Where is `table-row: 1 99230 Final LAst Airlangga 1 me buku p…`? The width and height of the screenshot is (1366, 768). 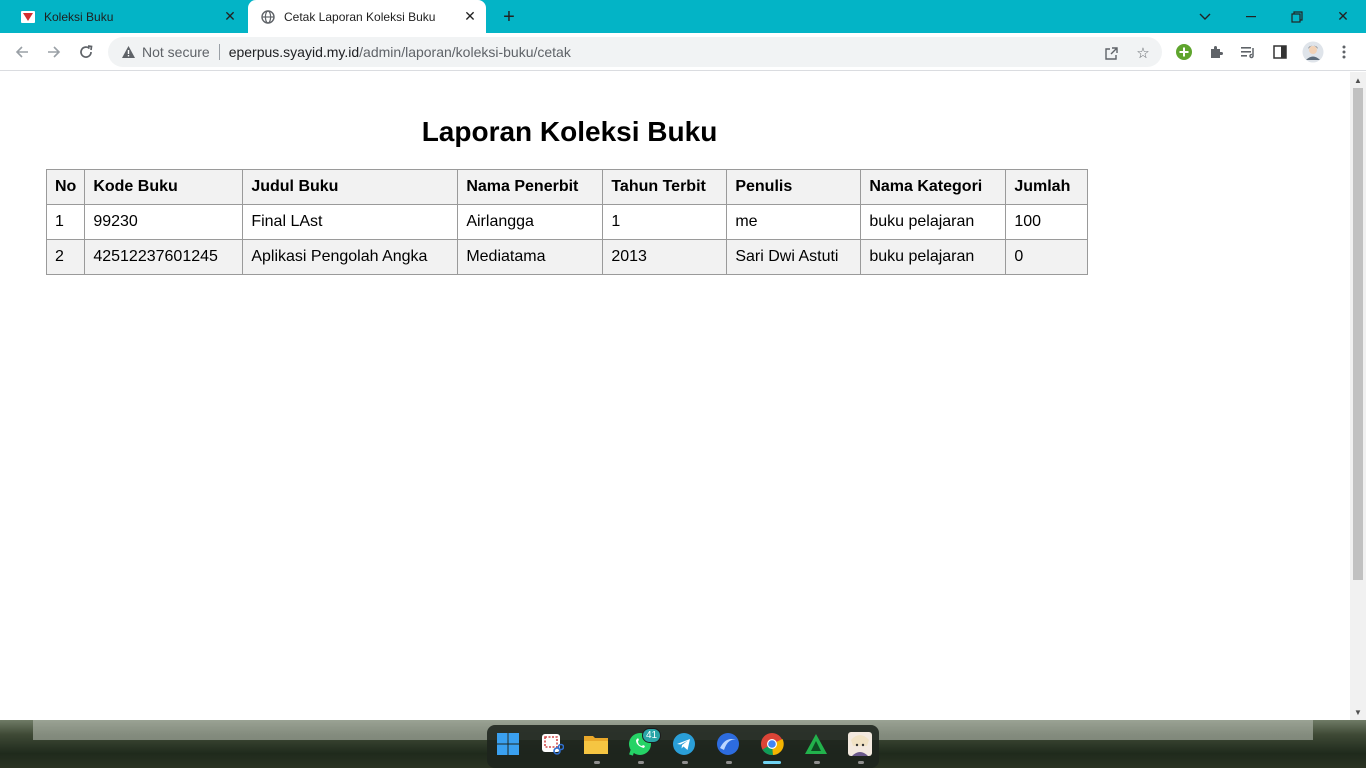
table-row: 1 99230 Final LAst Airlangga 1 me buku p… is located at coordinates (567, 222).